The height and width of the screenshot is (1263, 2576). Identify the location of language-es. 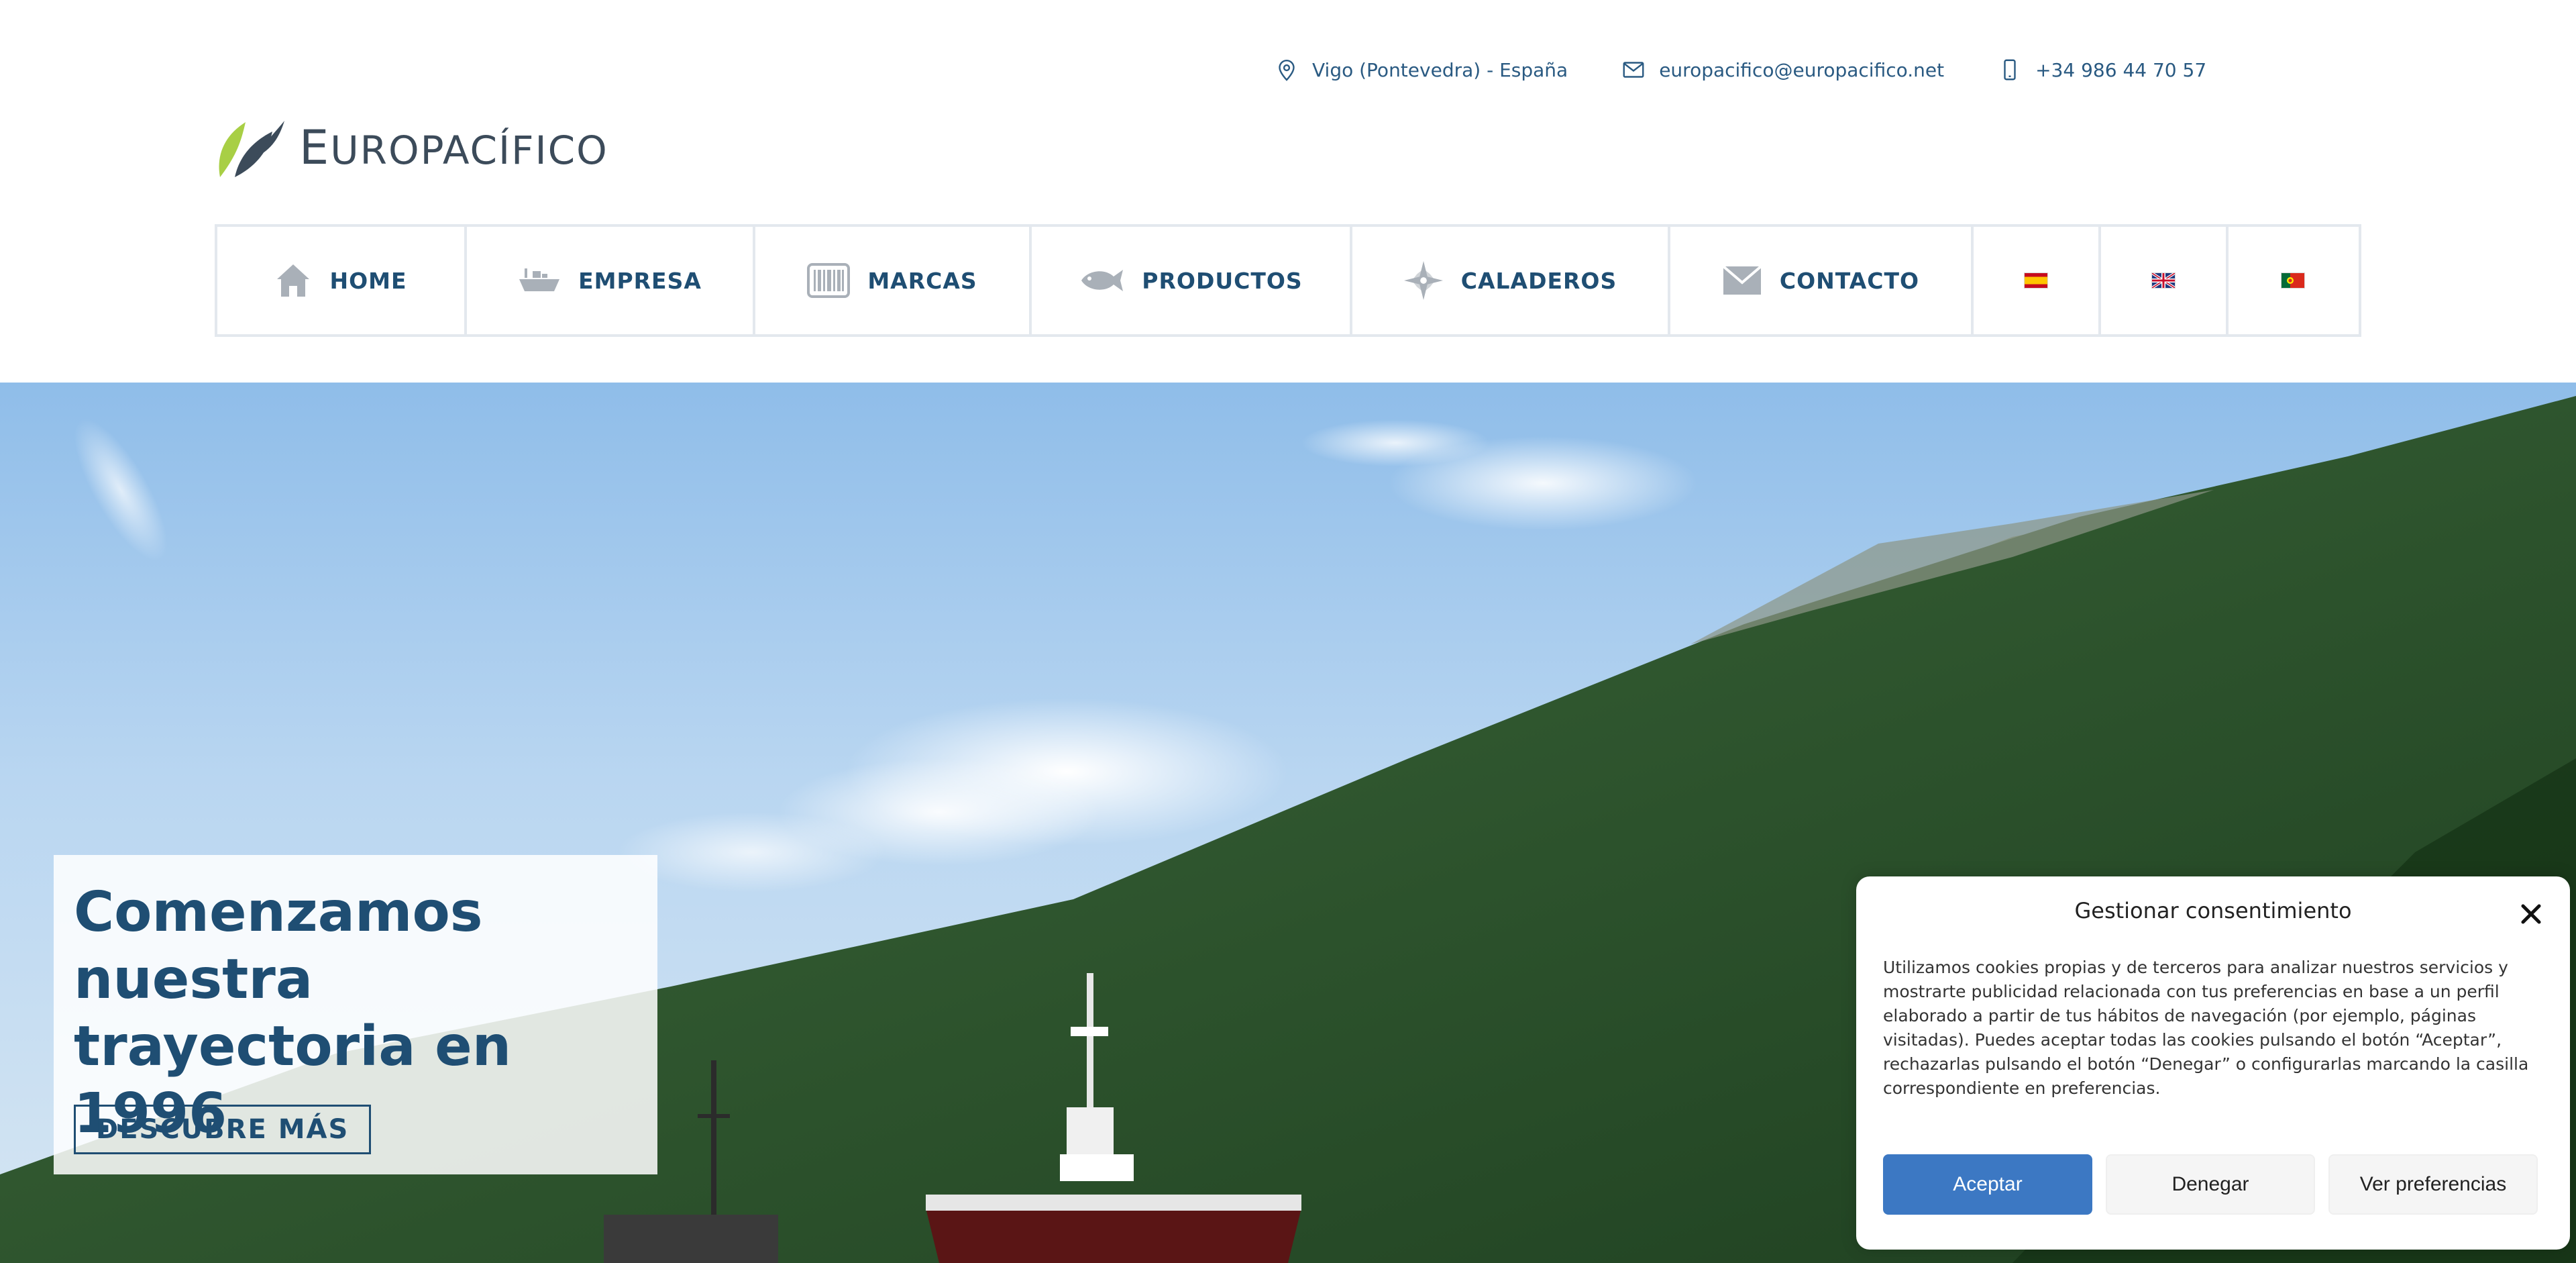
(2037, 280).